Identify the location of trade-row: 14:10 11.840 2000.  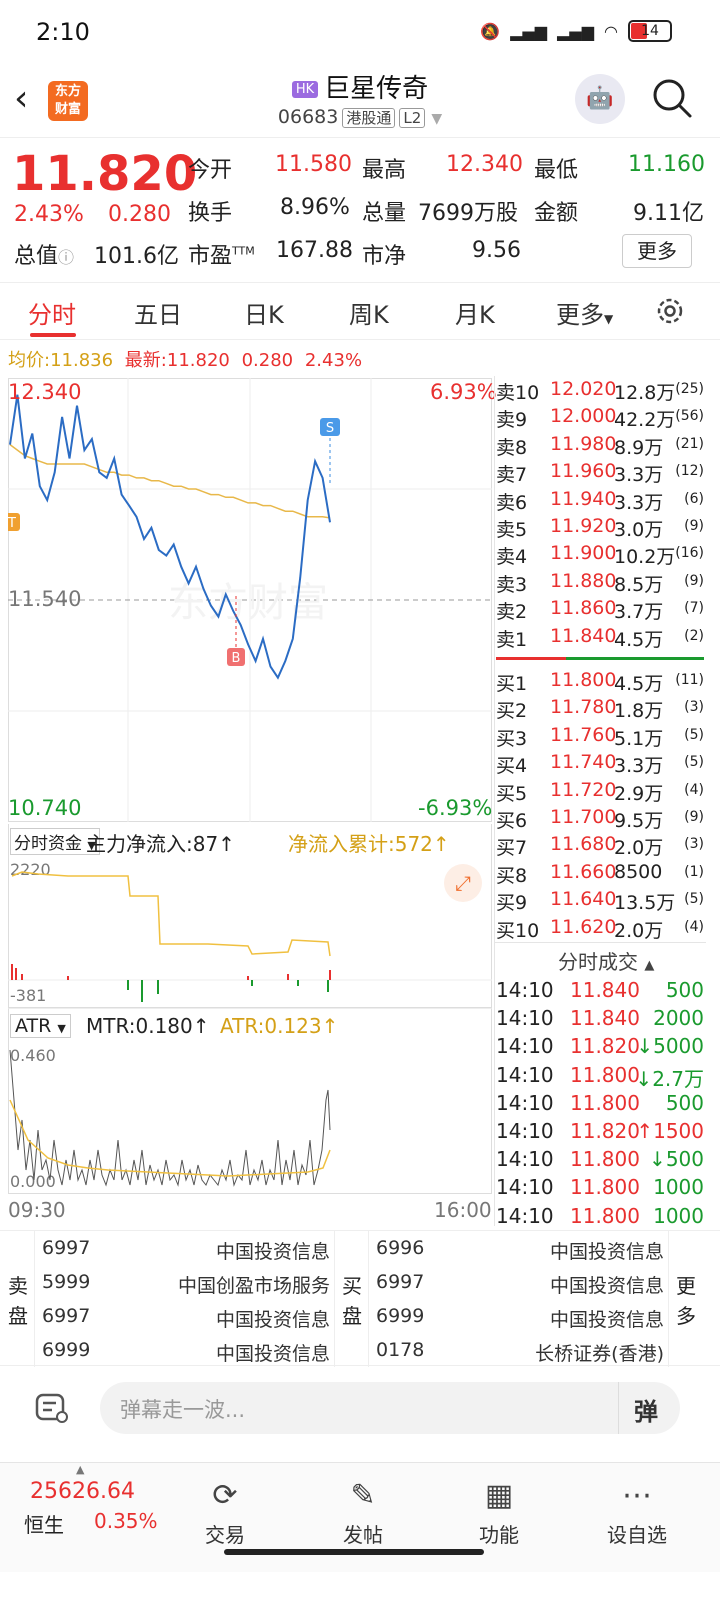
(600, 1018).